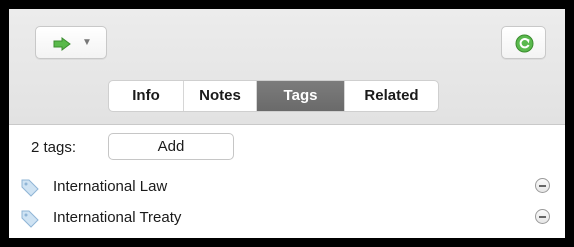  I want to click on item-tabs: Info Notes Tags Related, so click(273, 96).